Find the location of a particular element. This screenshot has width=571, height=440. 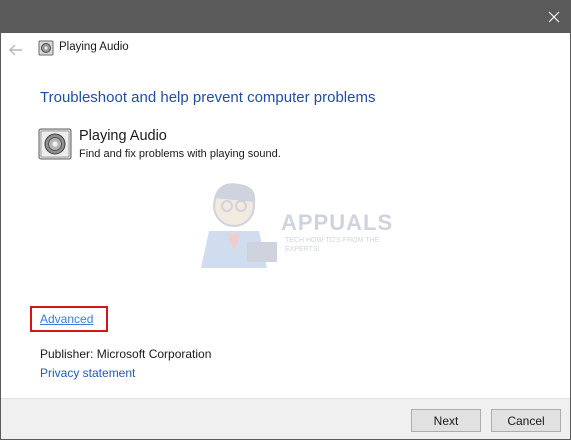

appuals-watermark: APPUALS TECH HOW-TO'S FROM THE EXPERTS! is located at coordinates (290, 223).